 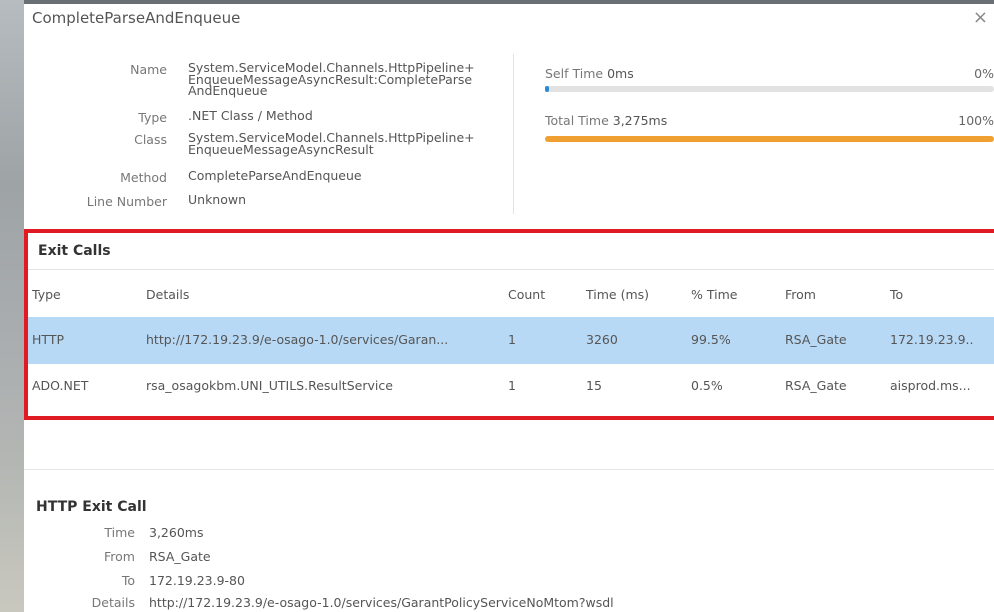 I want to click on column-header-to: To, so click(x=896, y=294).